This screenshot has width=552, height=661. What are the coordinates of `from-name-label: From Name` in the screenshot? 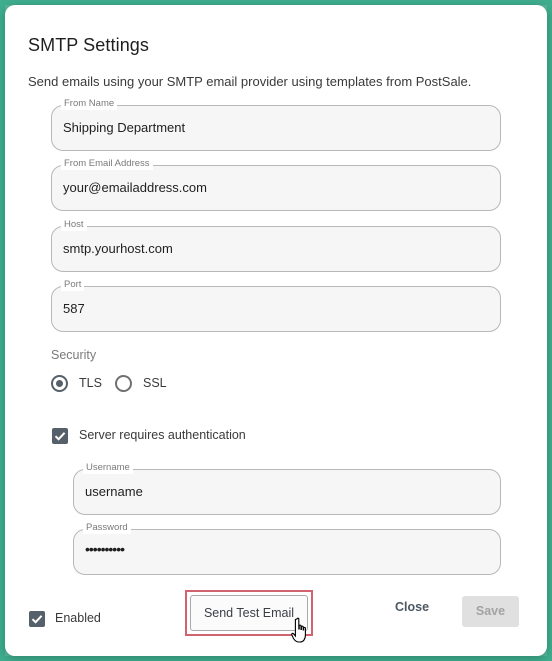 It's located at (89, 104).